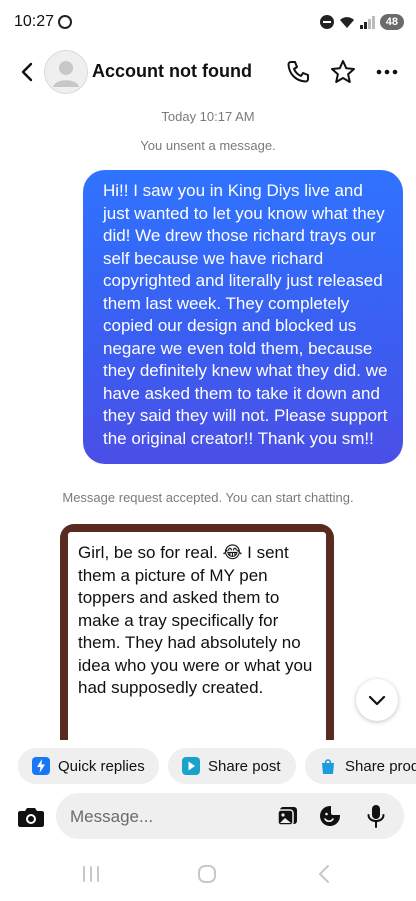  I want to click on share-post-label: Share post, so click(244, 766).